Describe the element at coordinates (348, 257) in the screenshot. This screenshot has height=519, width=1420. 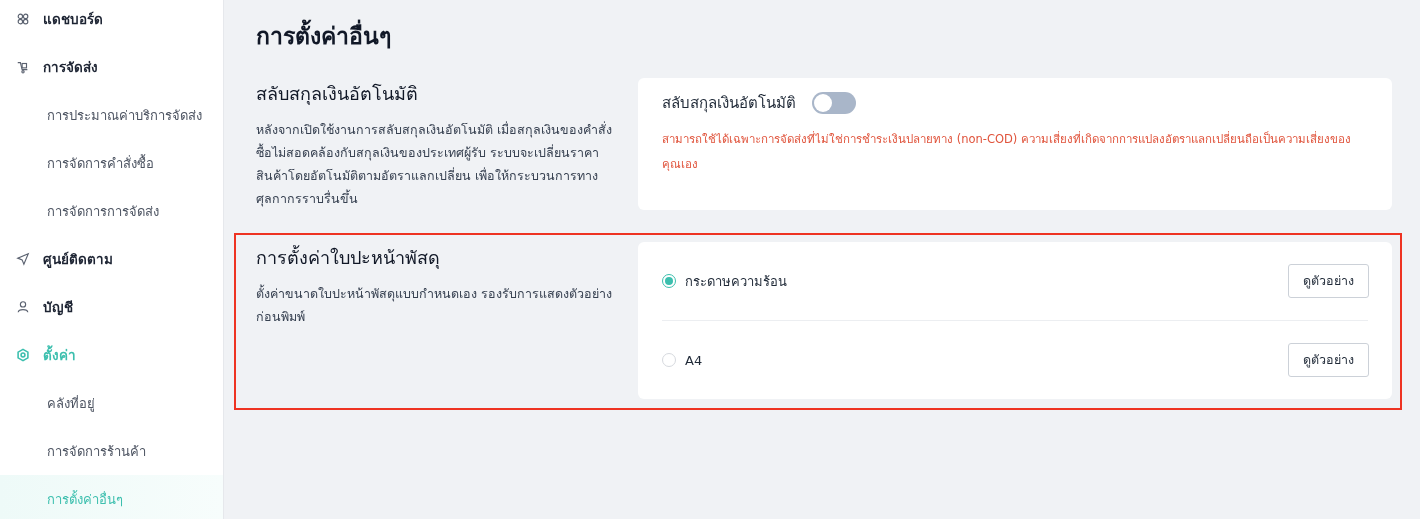
I see `section-title: การตั้งค่าใบปะหน้าพัสดุ` at that location.